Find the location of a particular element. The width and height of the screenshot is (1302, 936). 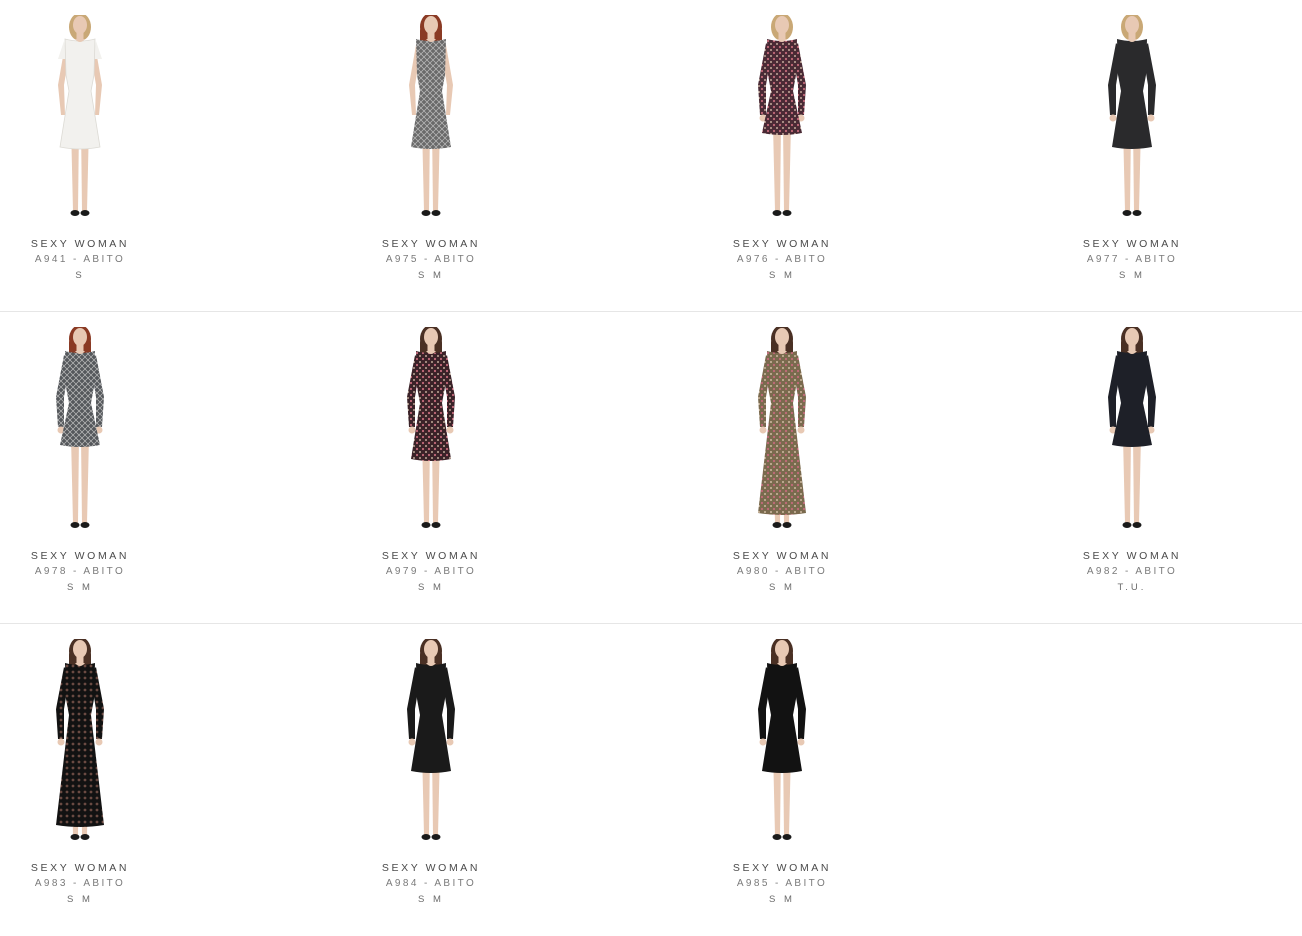

product-card: SEXY WOMAN A980 - ABITO S M is located at coordinates (782, 461).